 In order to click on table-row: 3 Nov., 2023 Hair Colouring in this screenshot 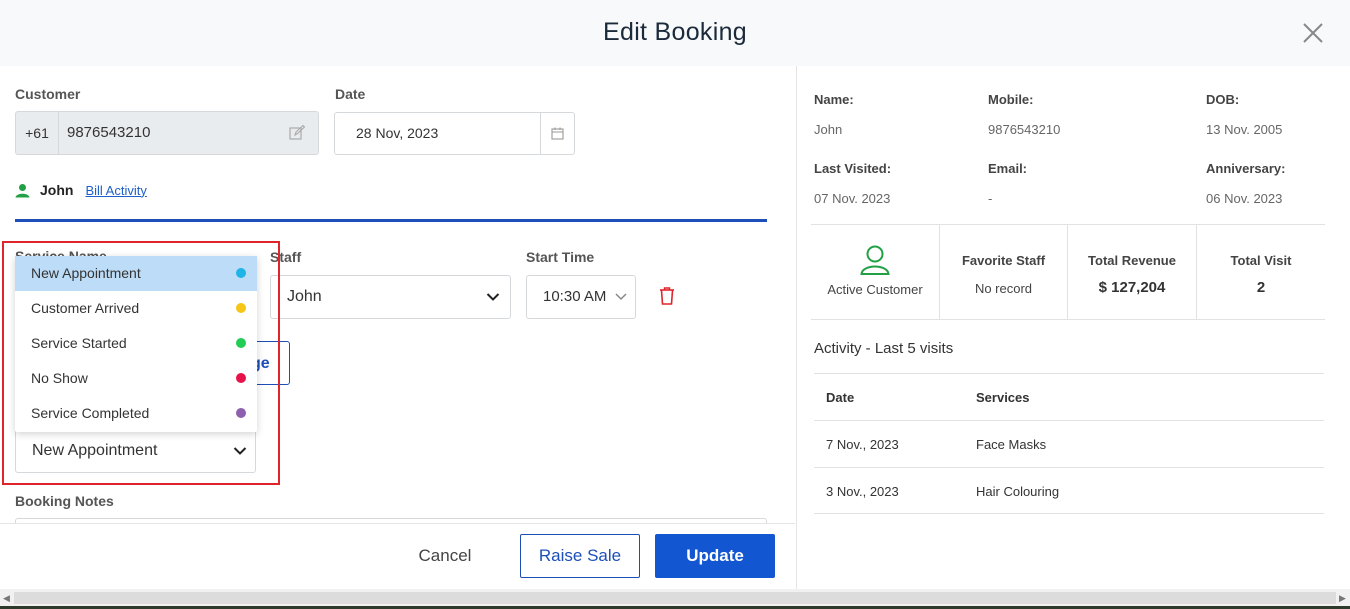, I will do `click(1069, 490)`.